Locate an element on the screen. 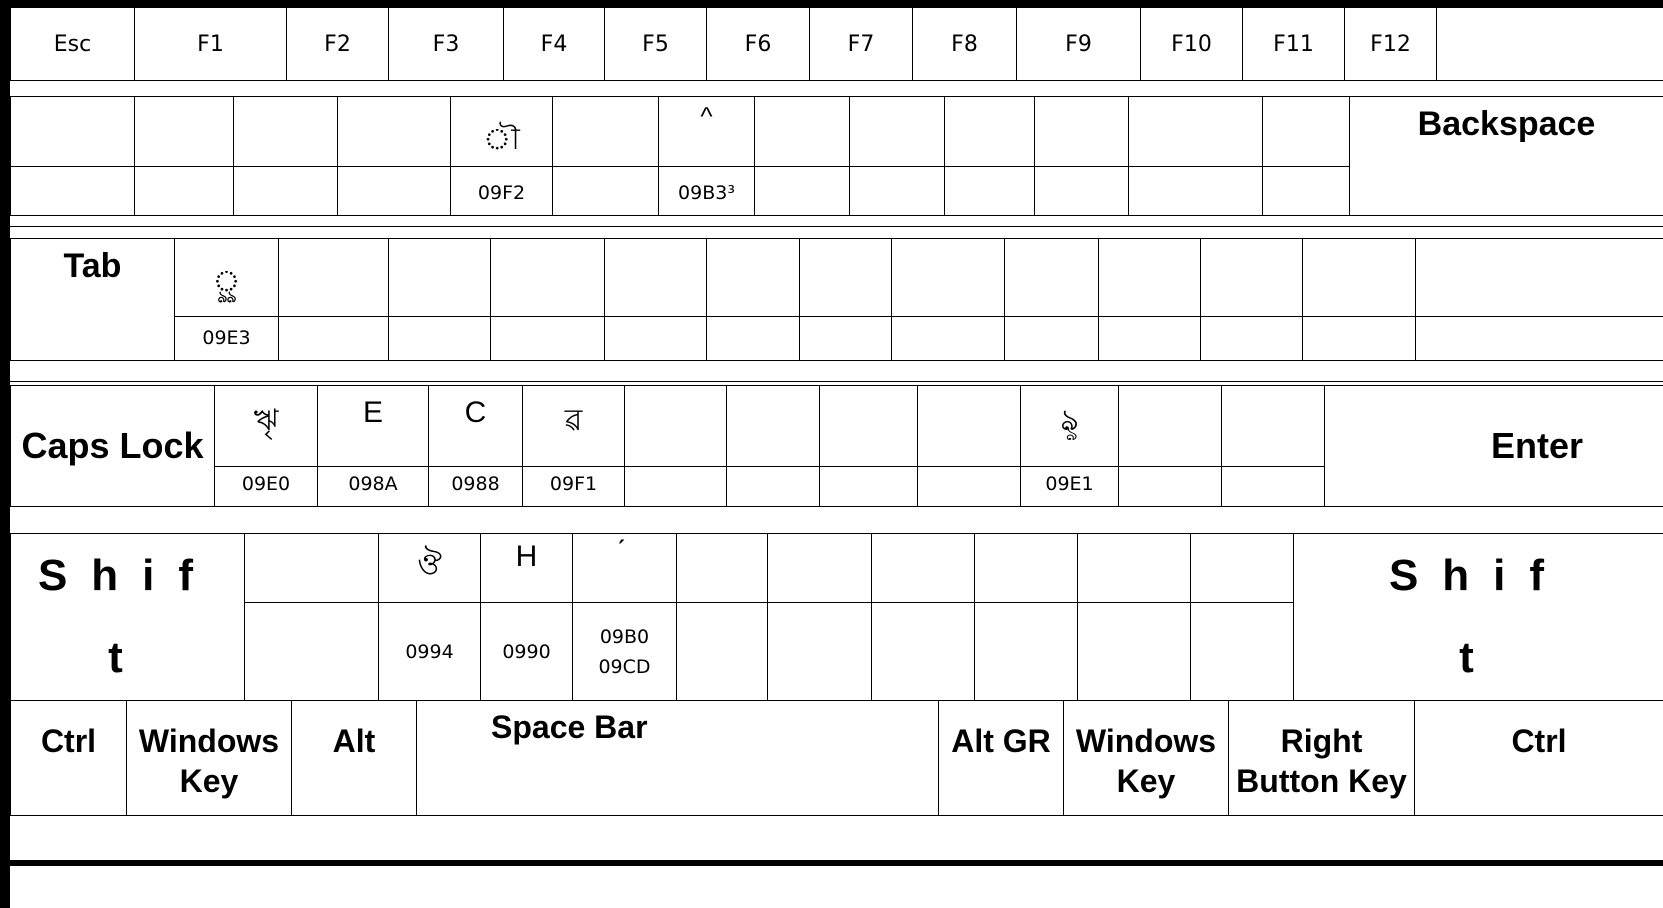 Image resolution: width=1663 pixels, height=908 pixels. key-code-line: 09CD is located at coordinates (624, 666).